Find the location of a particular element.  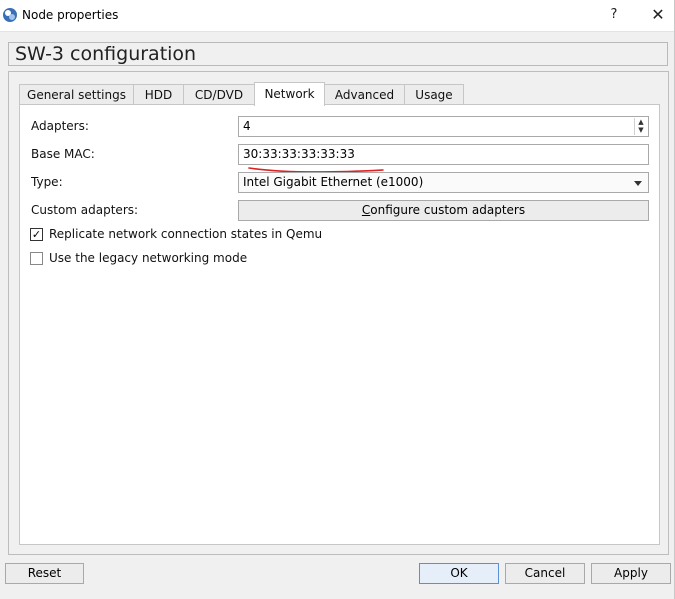

adapters-spinbox: 4 ▲ ▼ is located at coordinates (443, 126).